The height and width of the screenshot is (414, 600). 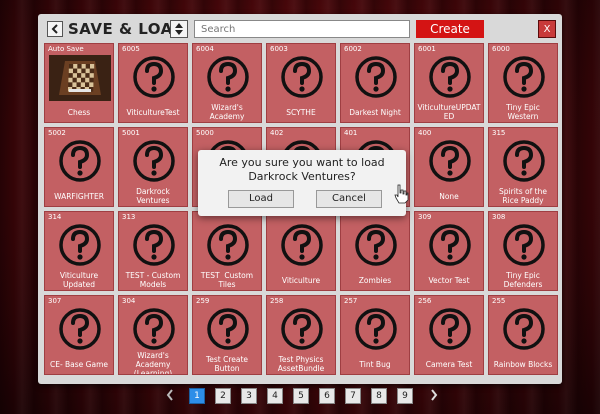 I want to click on save-tile: 400 None, so click(x=449, y=167).